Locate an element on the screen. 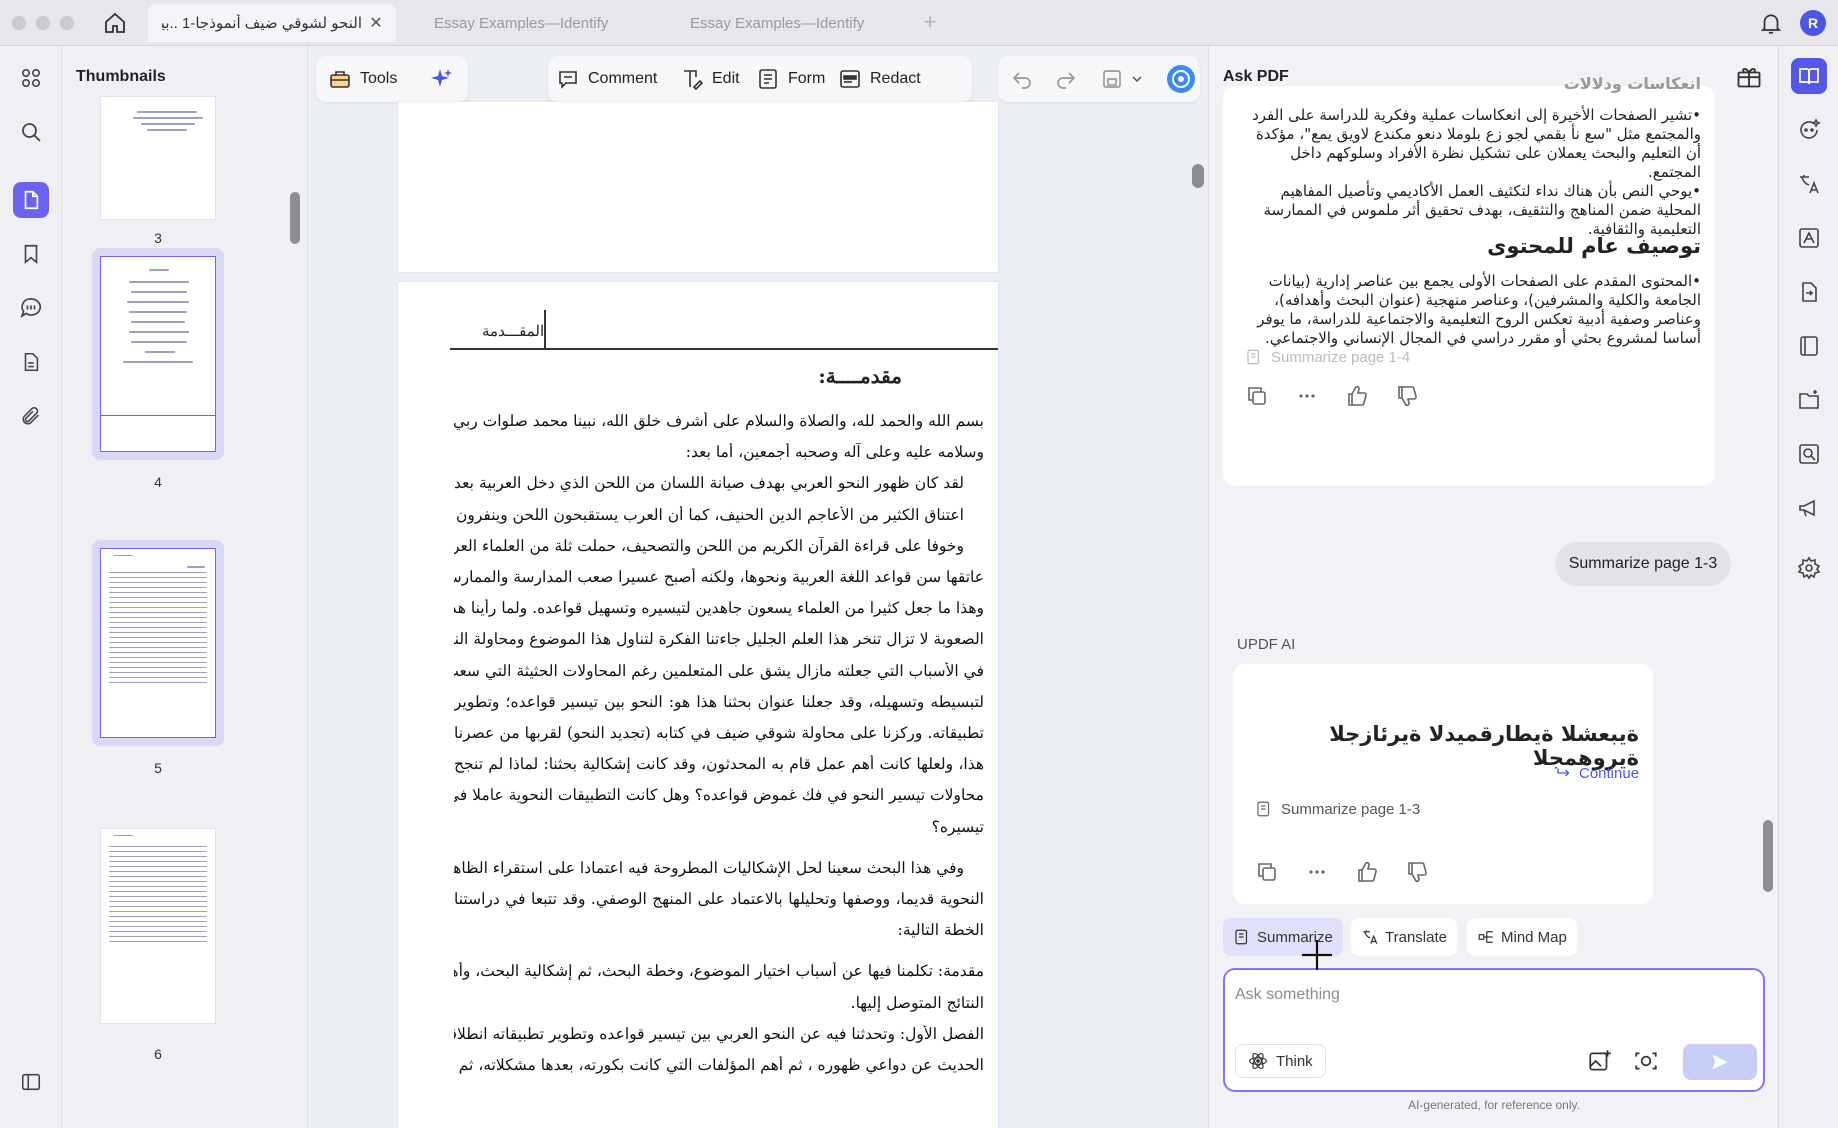  form-label: Form is located at coordinates (807, 78).